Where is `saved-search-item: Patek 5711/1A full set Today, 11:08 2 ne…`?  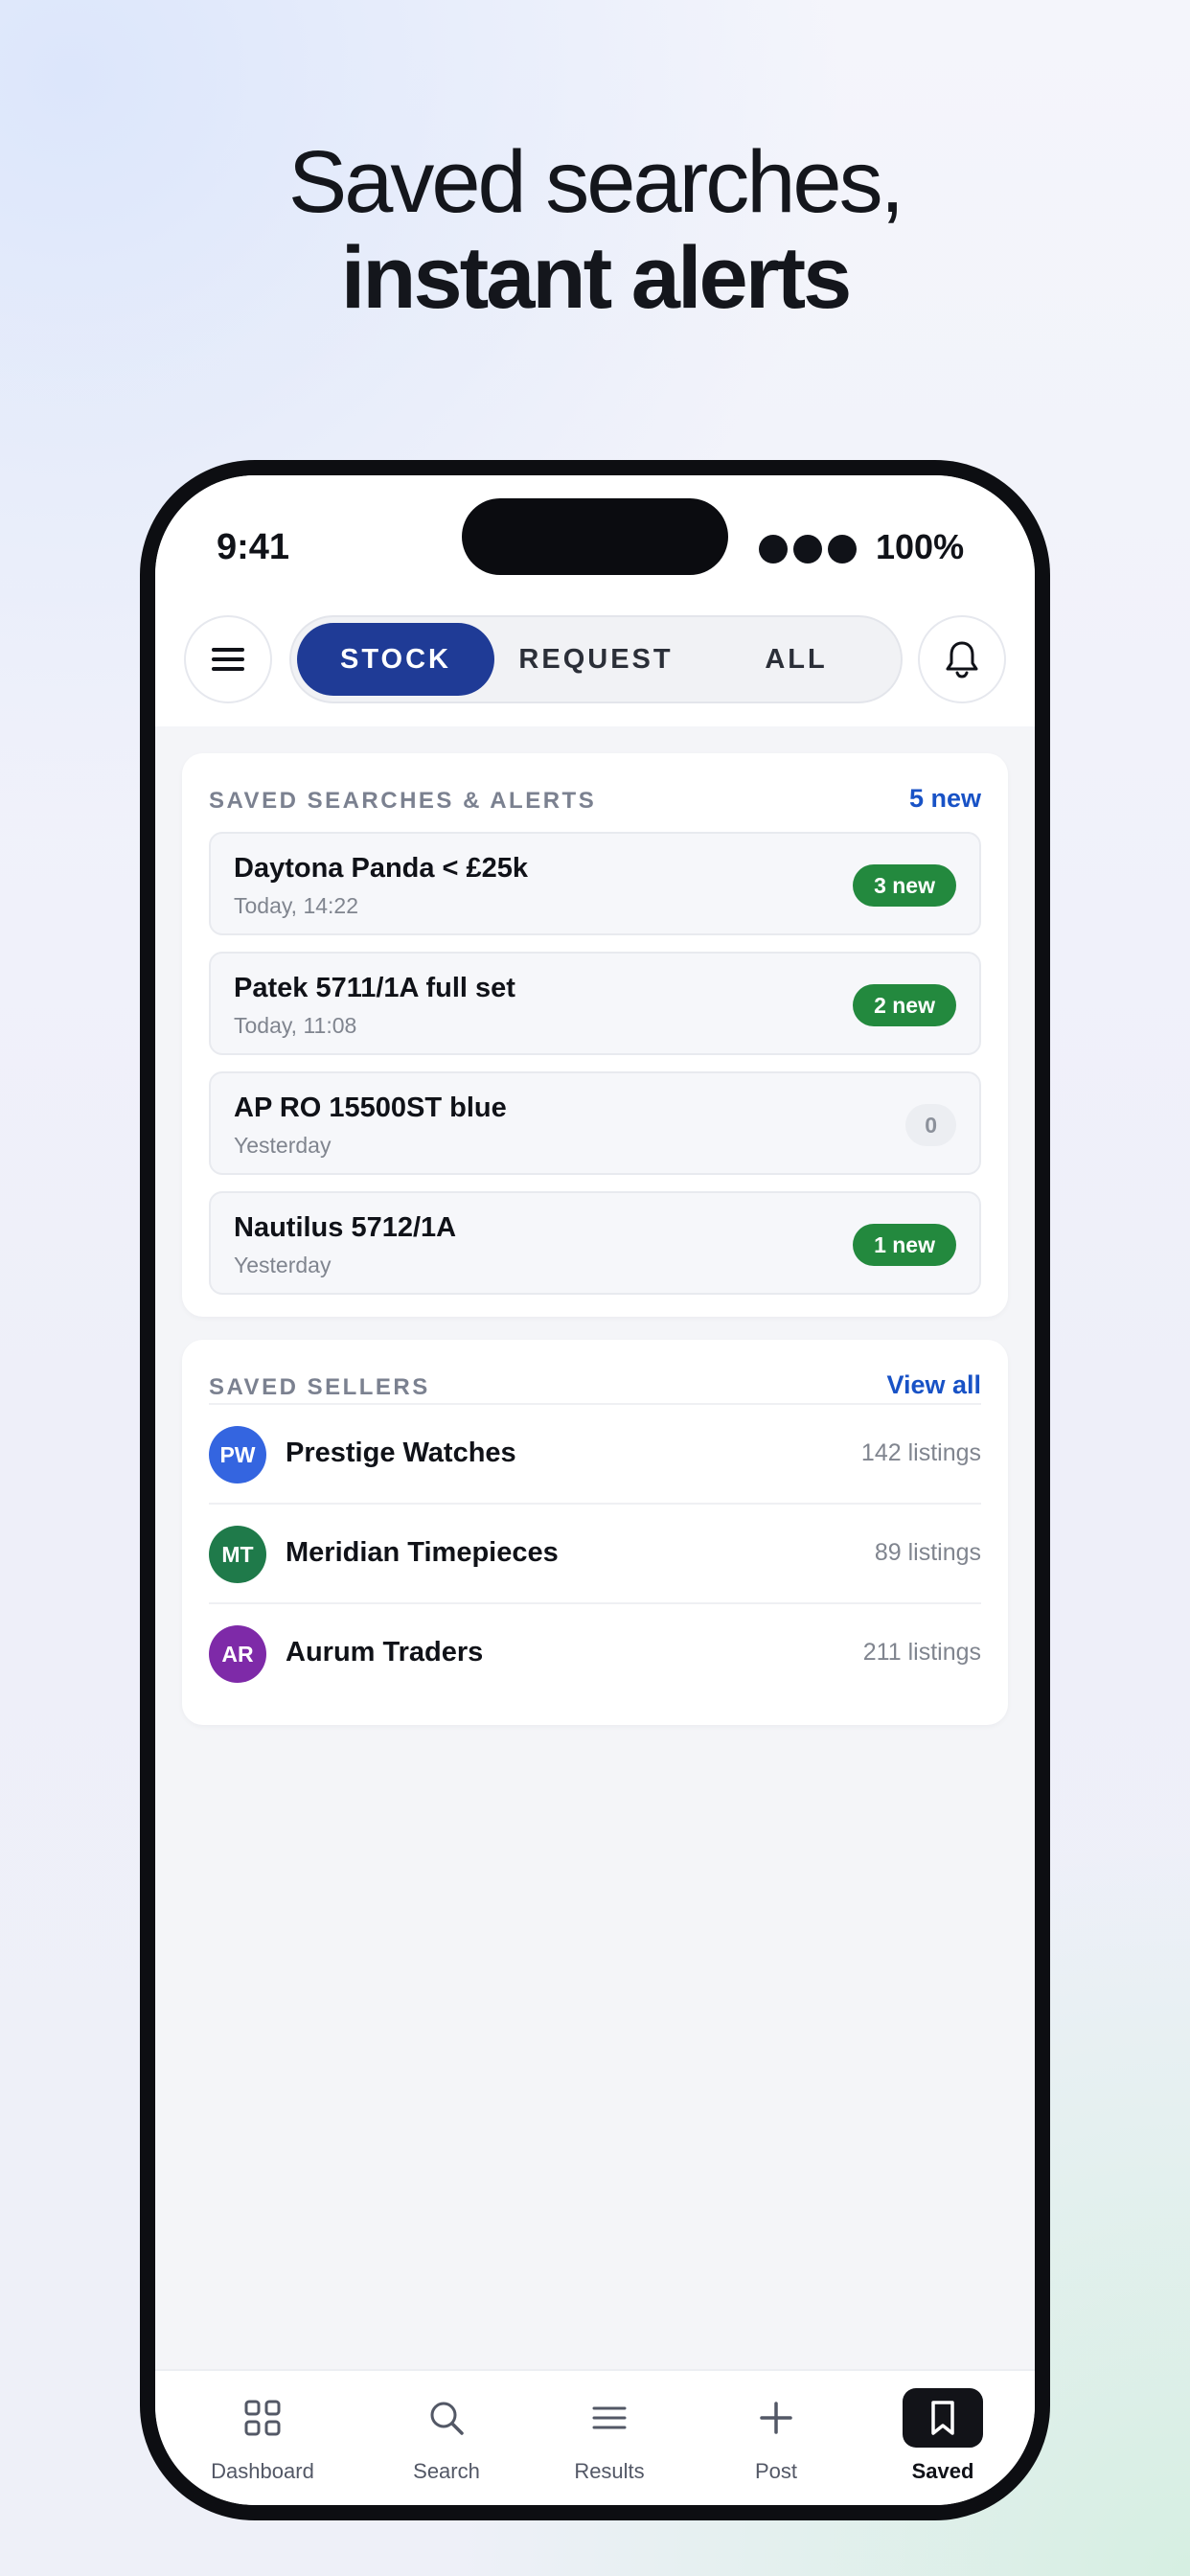
saved-search-item: Patek 5711/1A full set Today, 11:08 2 ne… is located at coordinates (595, 1004).